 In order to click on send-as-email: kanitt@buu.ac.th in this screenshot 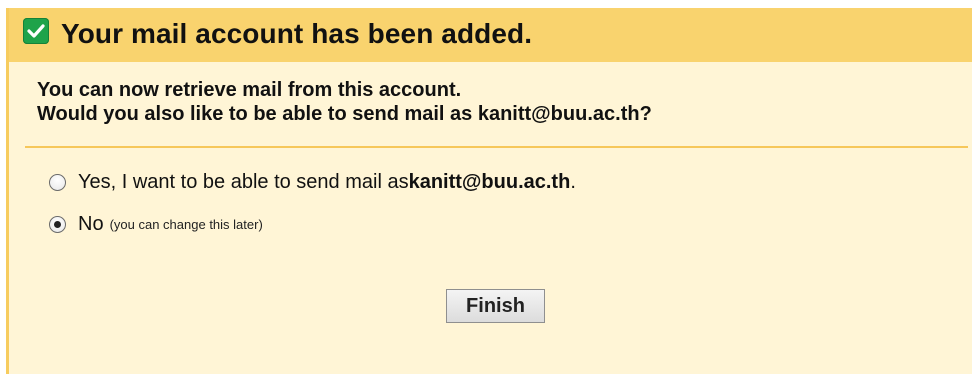, I will do `click(489, 182)`.